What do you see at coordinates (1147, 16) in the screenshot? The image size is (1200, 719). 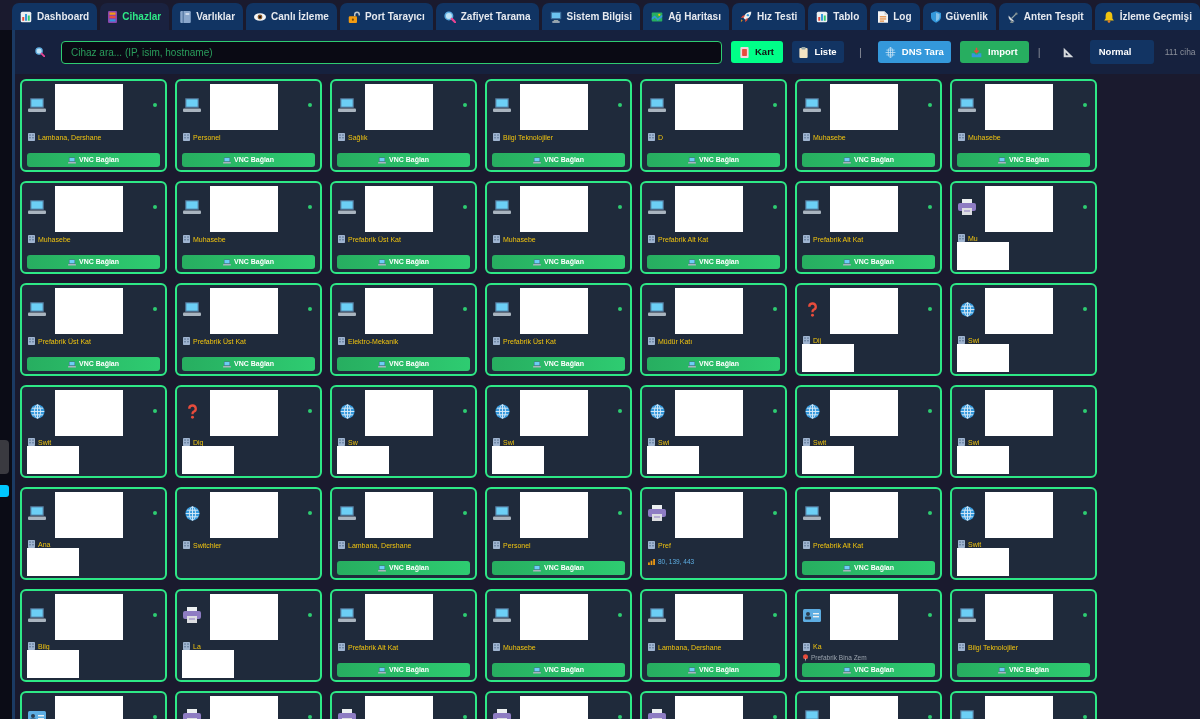 I see `tab: İzleme Geçmişi` at bounding box center [1147, 16].